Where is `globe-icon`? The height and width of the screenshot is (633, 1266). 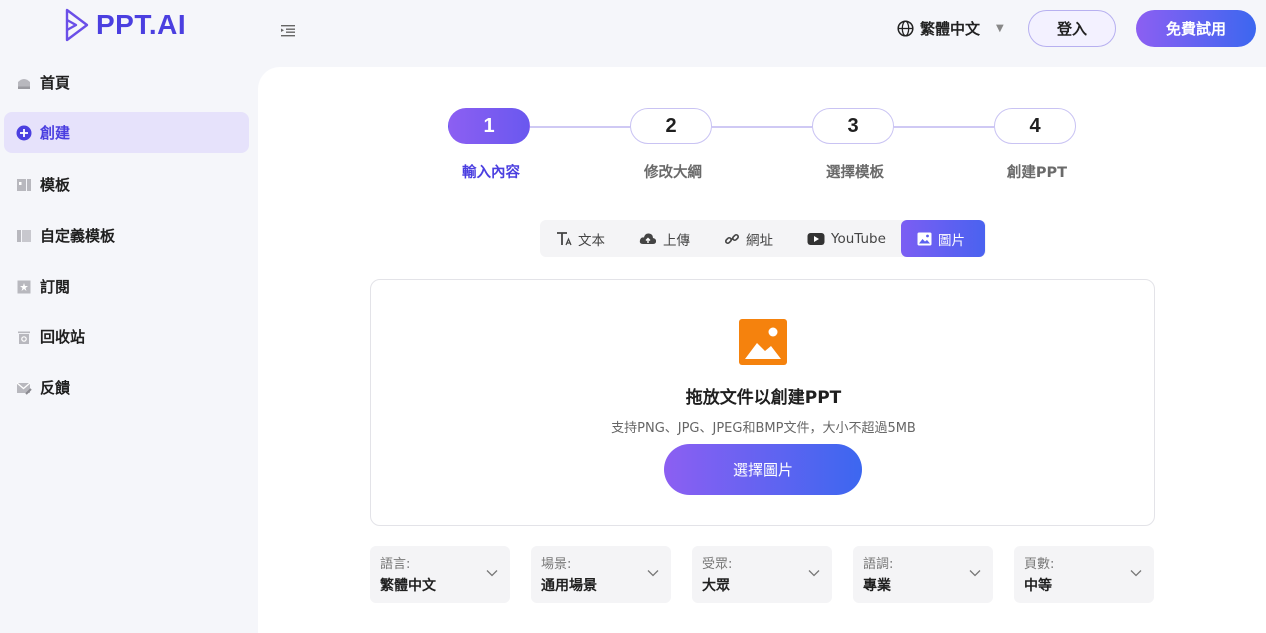 globe-icon is located at coordinates (905, 28).